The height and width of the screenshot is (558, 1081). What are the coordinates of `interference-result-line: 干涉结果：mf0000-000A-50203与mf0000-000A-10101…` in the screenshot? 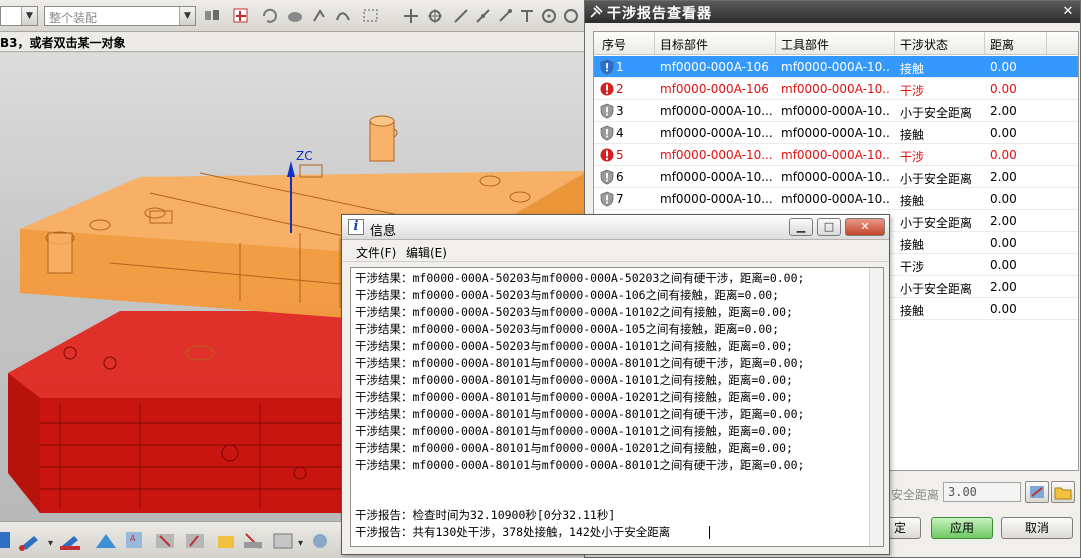 It's located at (574, 346).